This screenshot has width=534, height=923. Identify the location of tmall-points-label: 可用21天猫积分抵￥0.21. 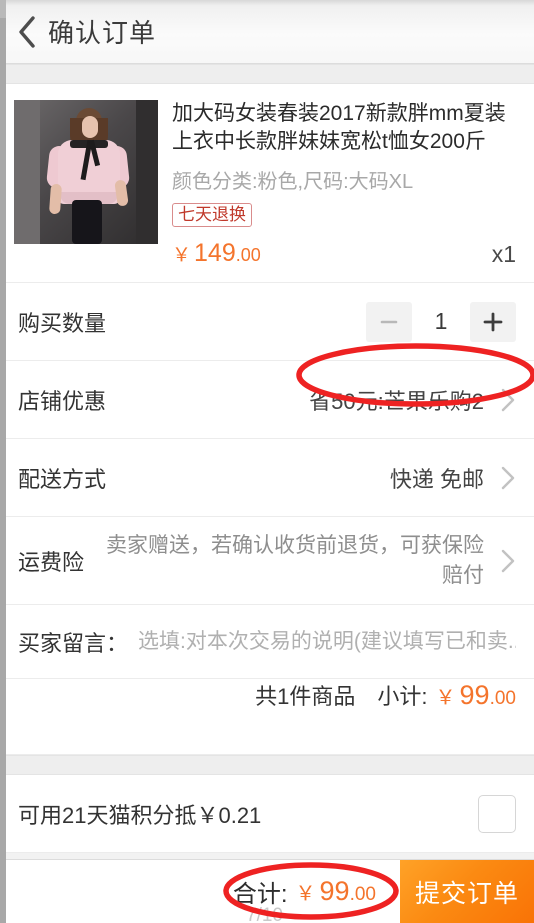
(140, 815).